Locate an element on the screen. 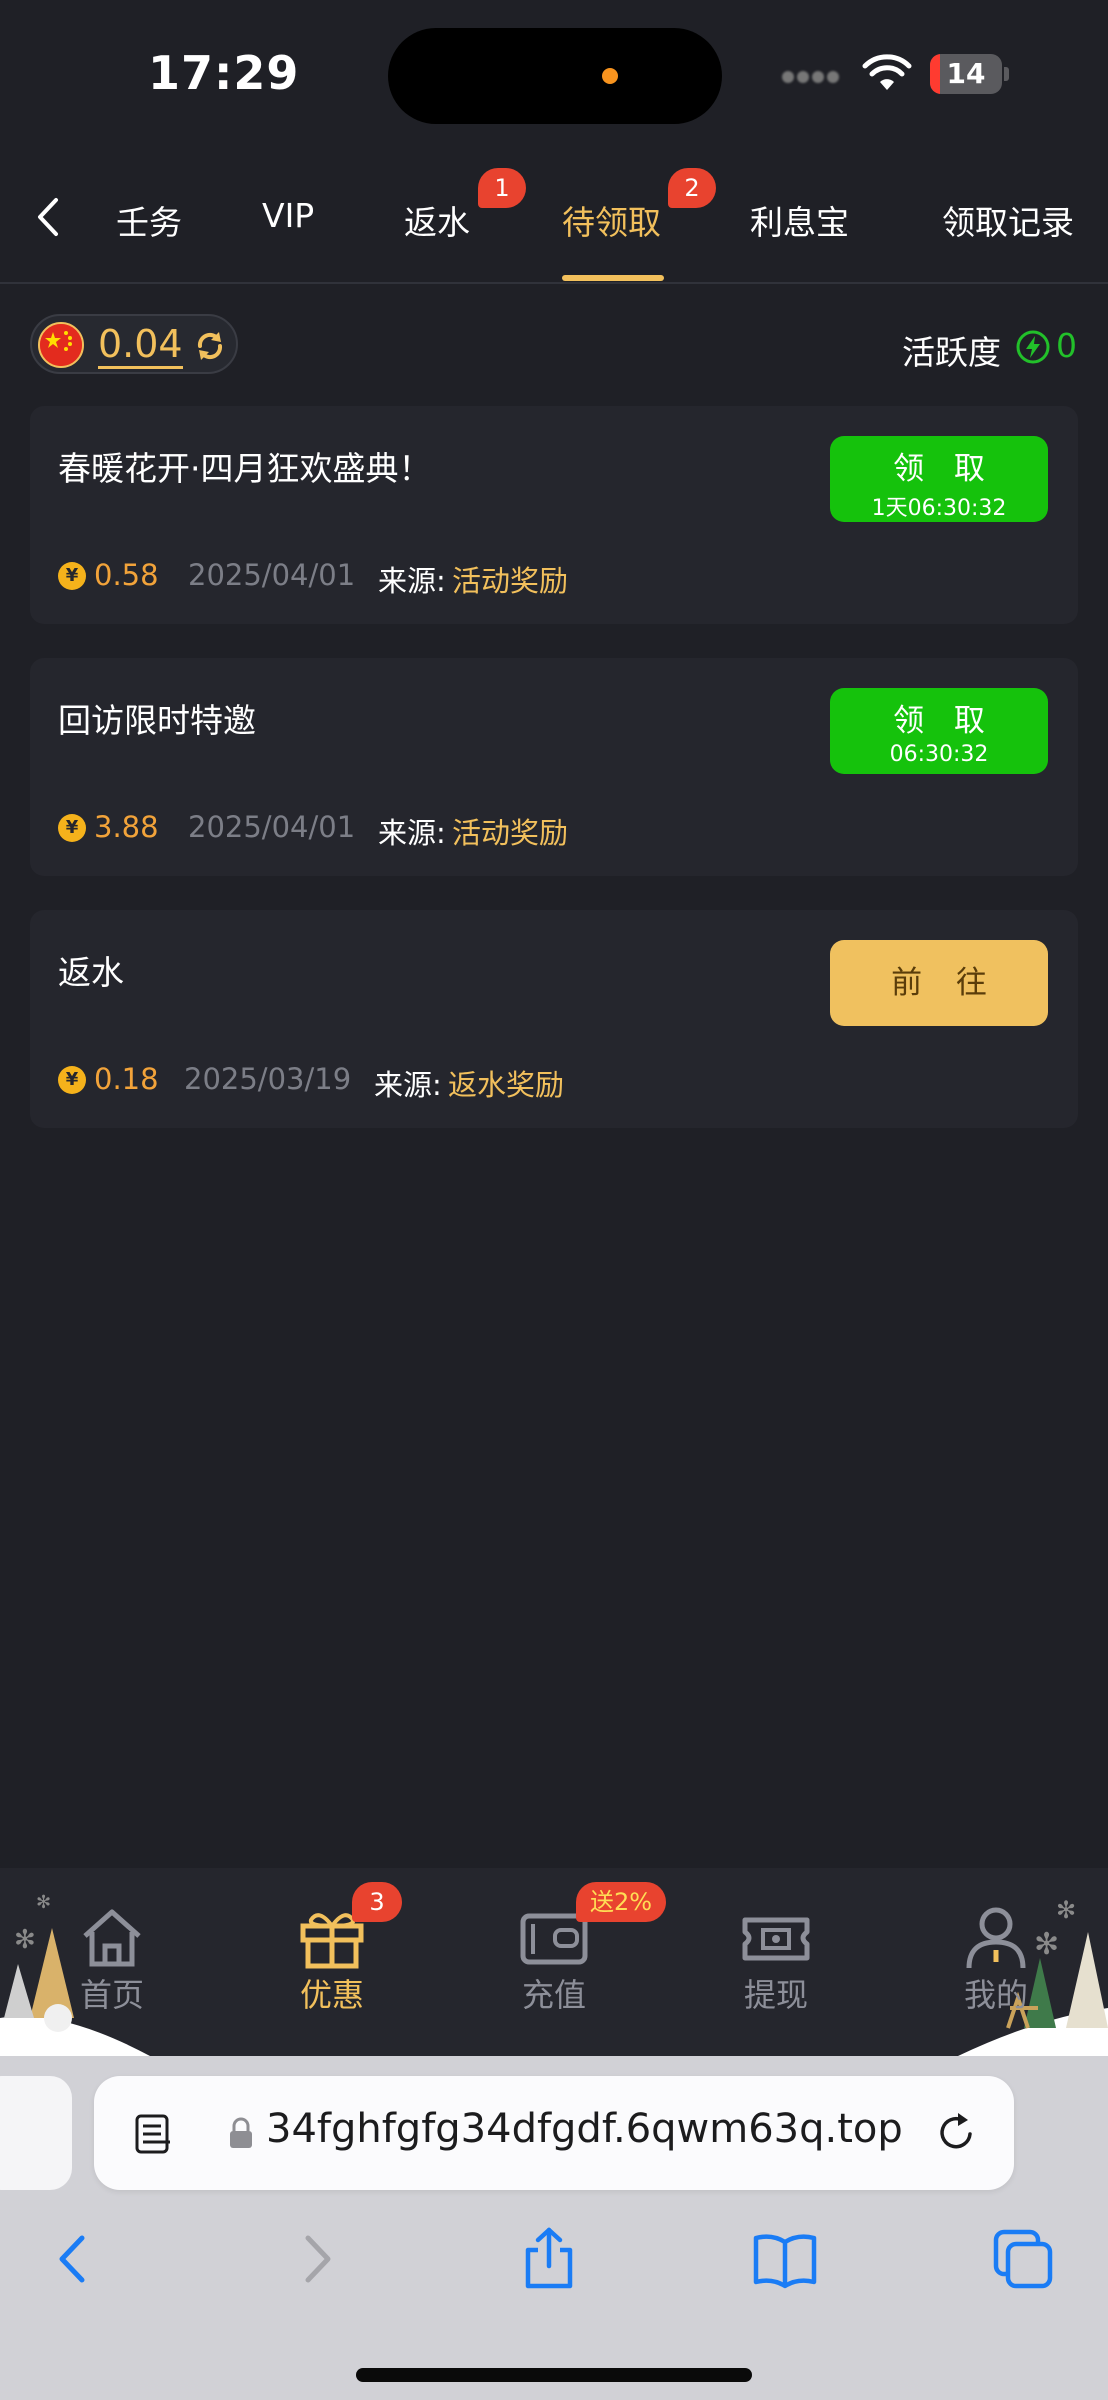 The width and height of the screenshot is (1108, 2400). china-flag-icon is located at coordinates (61, 345).